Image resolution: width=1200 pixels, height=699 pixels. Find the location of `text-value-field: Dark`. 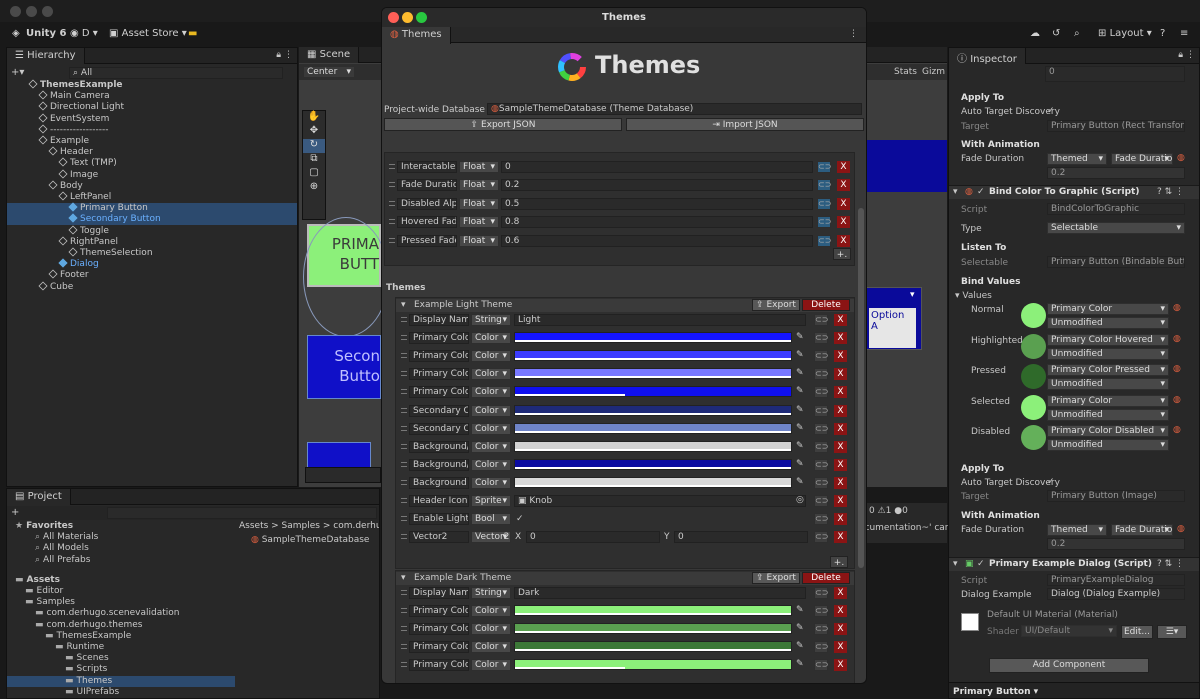

text-value-field: Dark is located at coordinates (660, 593).